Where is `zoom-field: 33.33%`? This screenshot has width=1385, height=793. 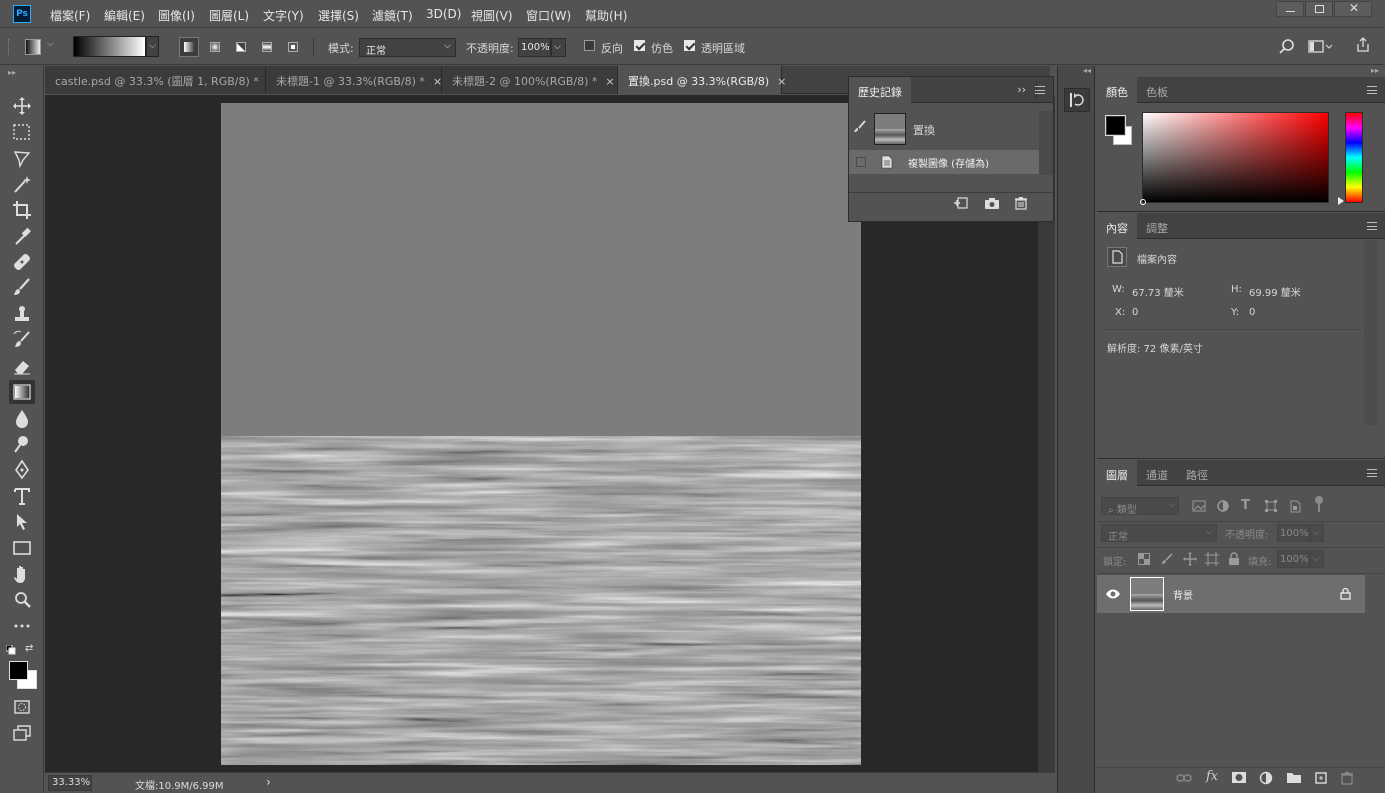
zoom-field: 33.33% is located at coordinates (70, 783).